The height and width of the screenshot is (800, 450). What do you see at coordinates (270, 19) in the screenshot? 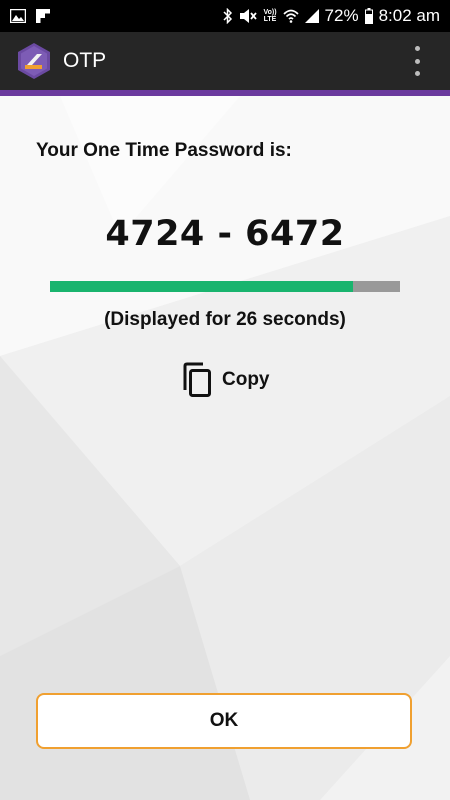
I see `volte-bottom: LTE` at bounding box center [270, 19].